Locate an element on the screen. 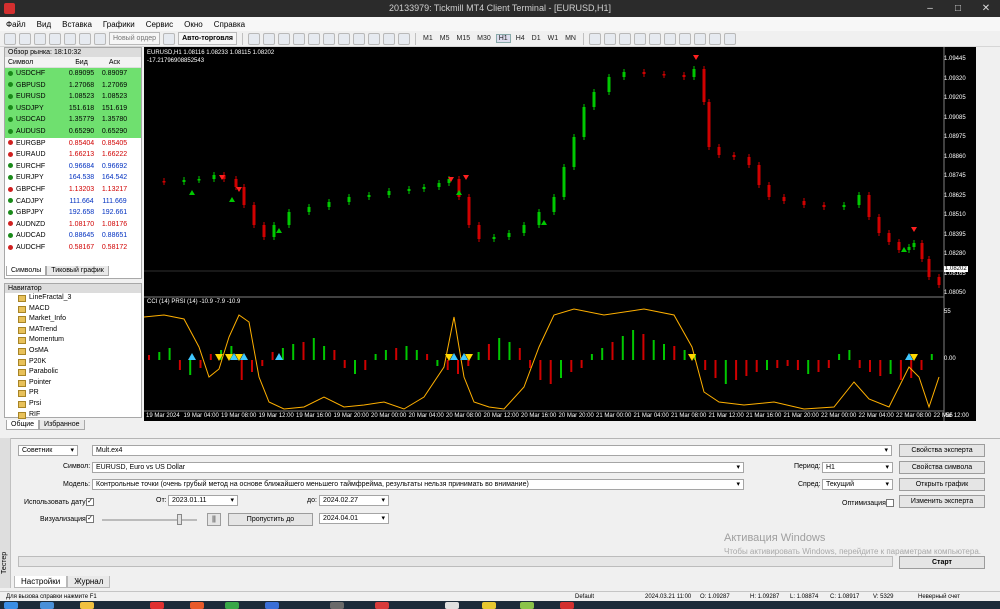  zoom-in-icon is located at coordinates (299, 38).